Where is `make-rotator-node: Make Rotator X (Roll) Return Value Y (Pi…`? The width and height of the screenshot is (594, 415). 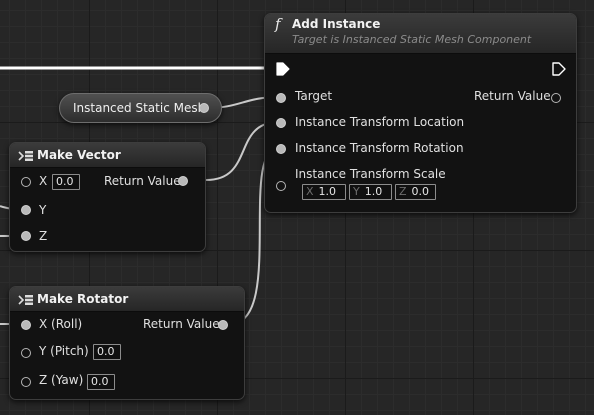
make-rotator-node: Make Rotator X (Roll) Return Value Y (Pi… is located at coordinates (127, 343).